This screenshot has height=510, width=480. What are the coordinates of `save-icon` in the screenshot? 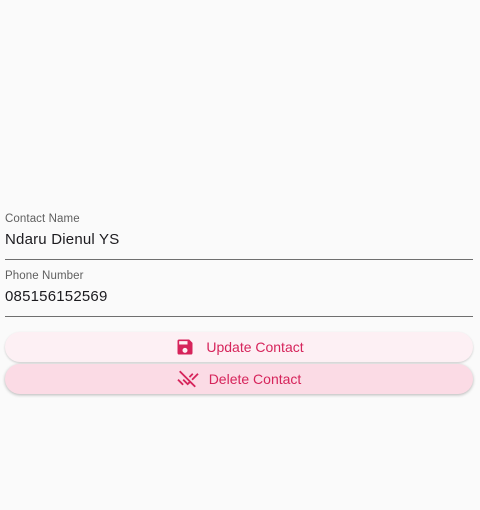 It's located at (185, 347).